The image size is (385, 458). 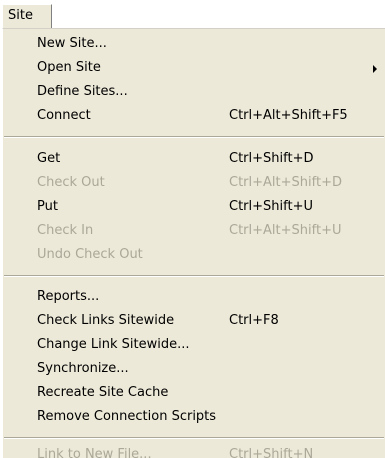 What do you see at coordinates (106, 320) in the screenshot?
I see `menu-item-label: Check Links Sitewide` at bounding box center [106, 320].